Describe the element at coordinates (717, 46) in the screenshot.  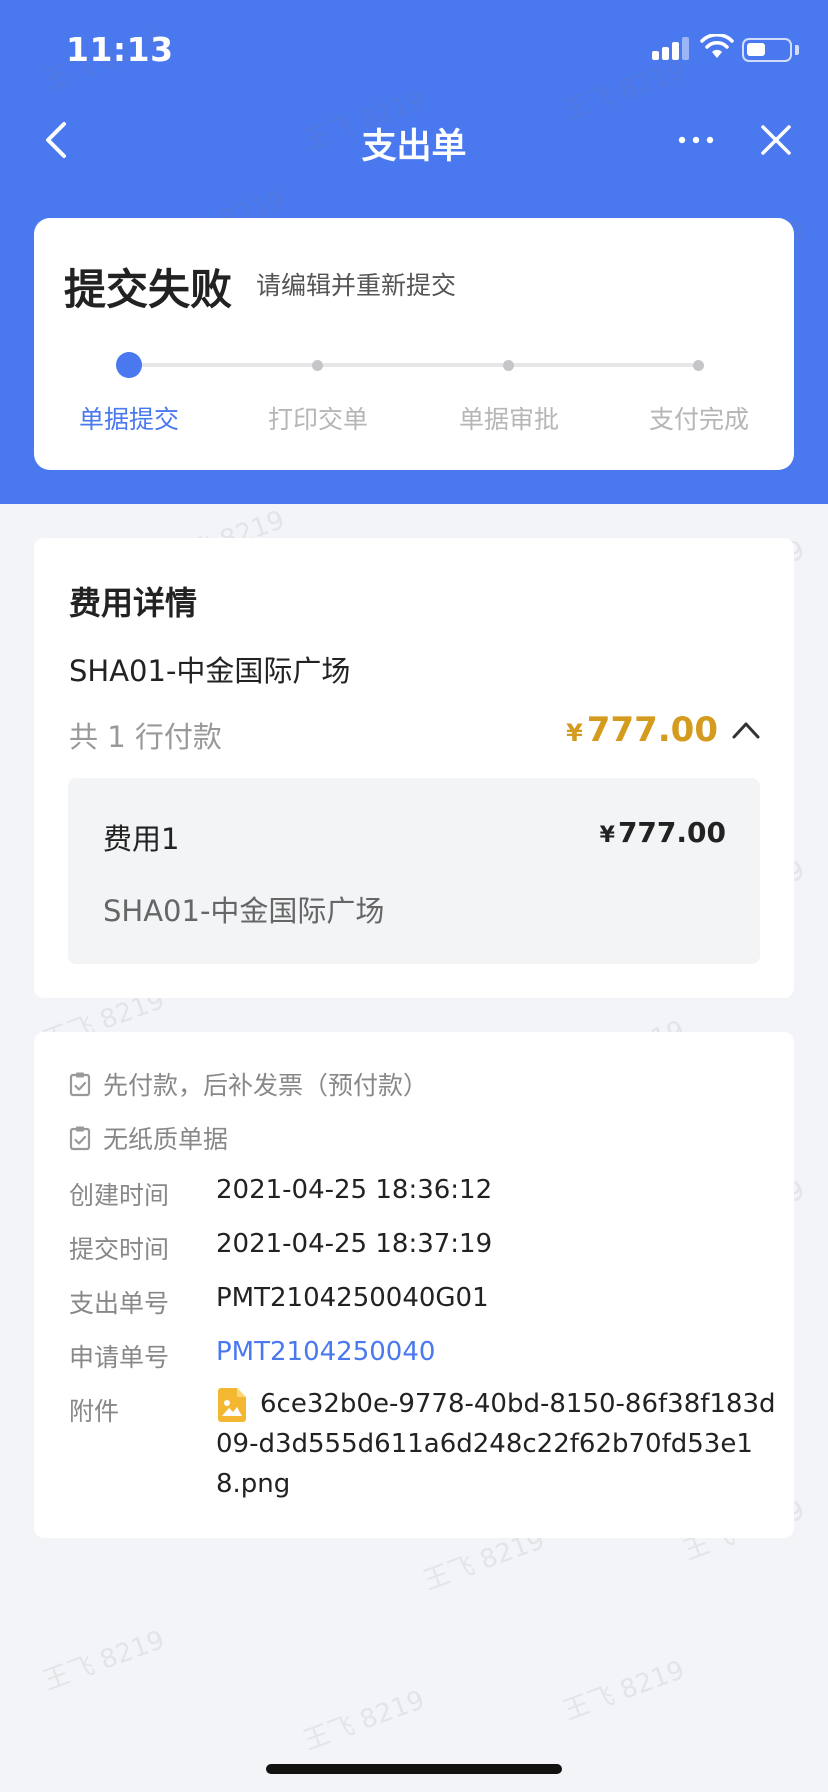
I see `wifi-icon` at that location.